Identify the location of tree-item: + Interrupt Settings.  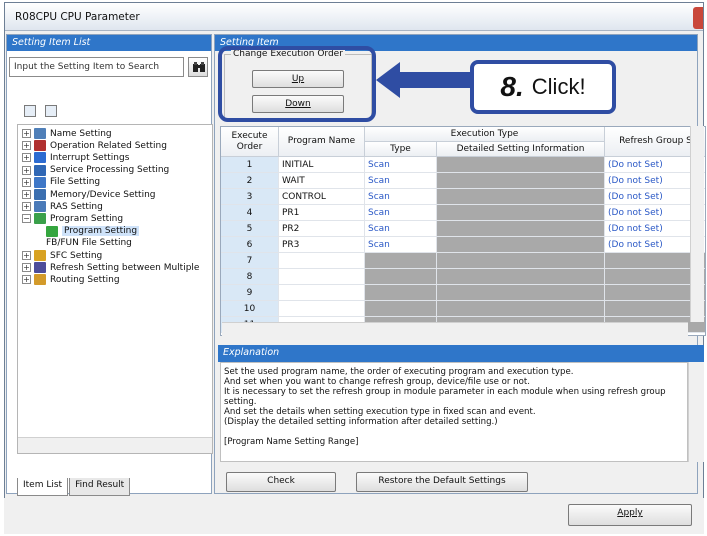
(75, 157).